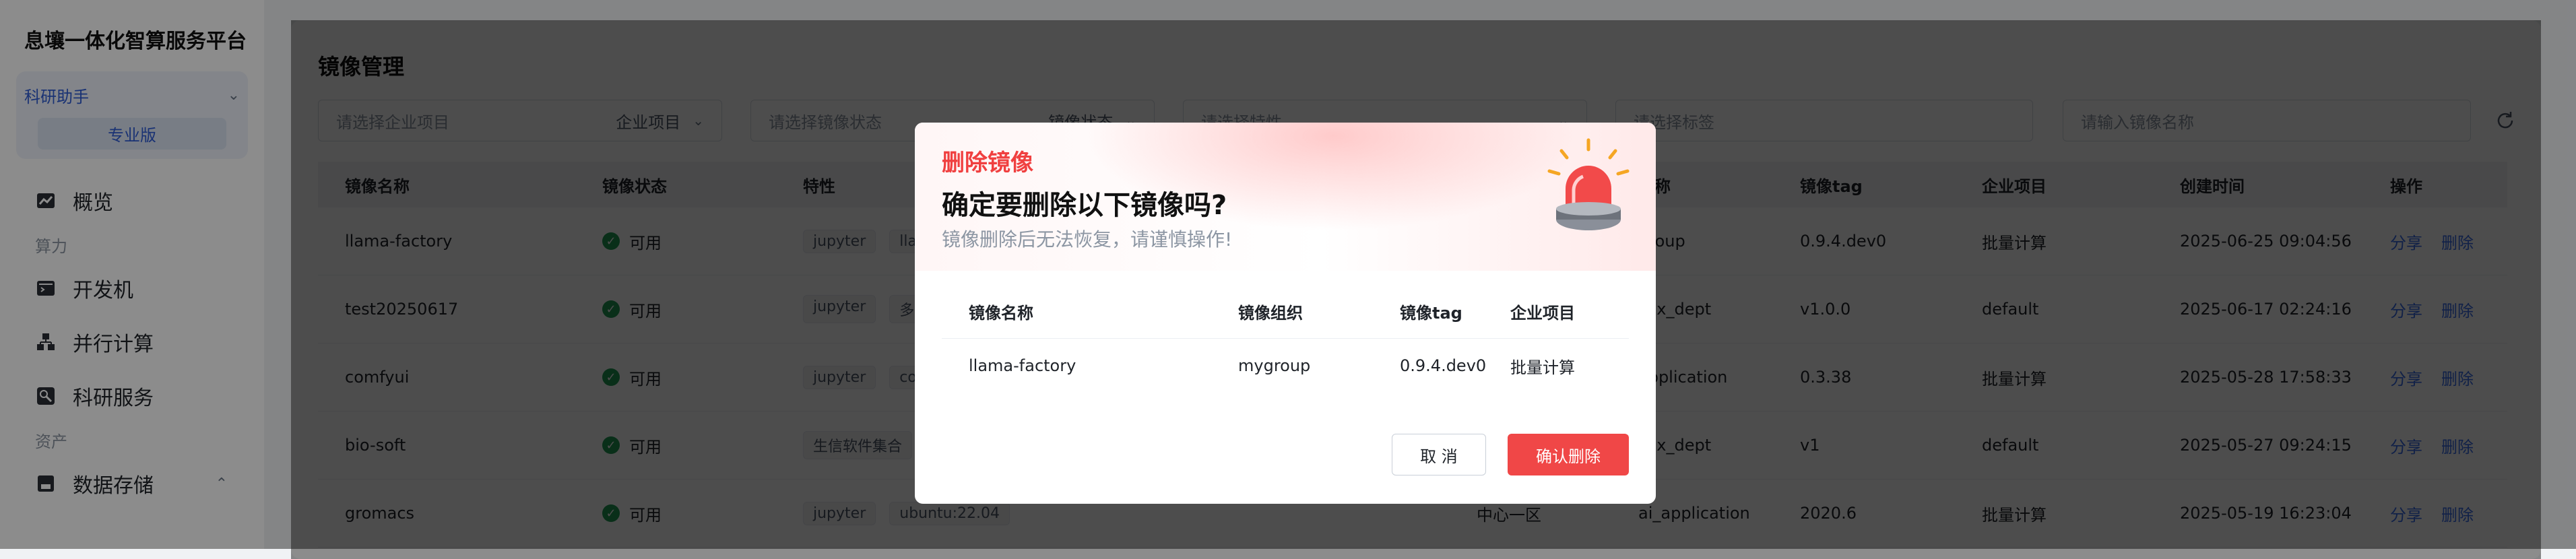  I want to click on dialog-table-header: 镜像名称 镜像组织 镜像tag 企业项目, so click(1285, 311).